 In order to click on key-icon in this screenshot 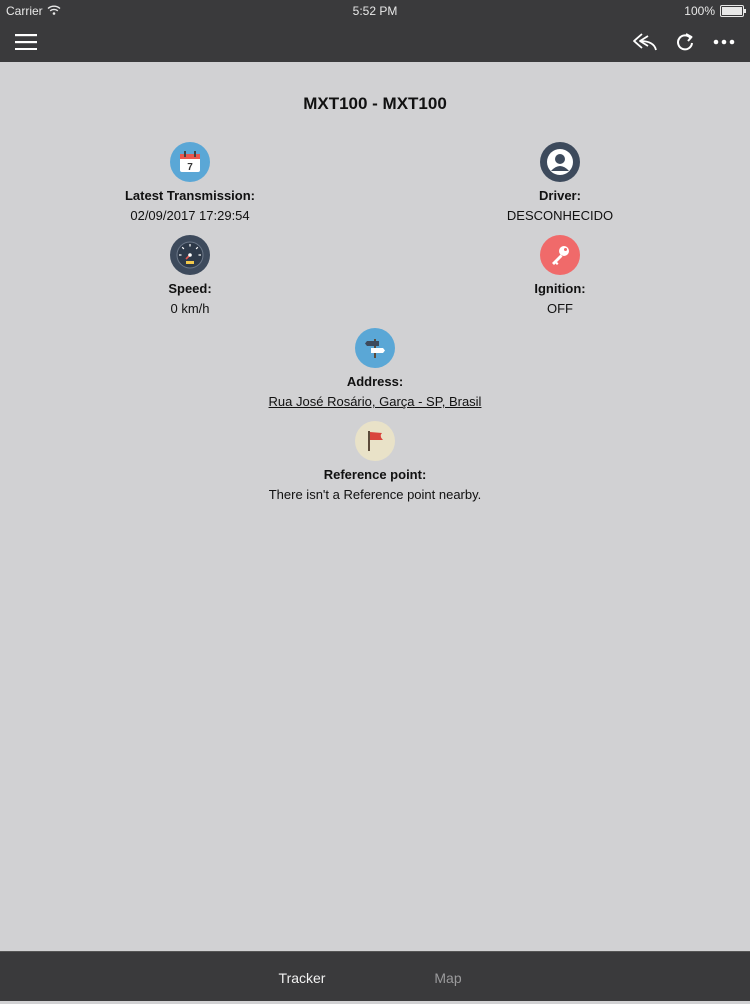, I will do `click(560, 255)`.